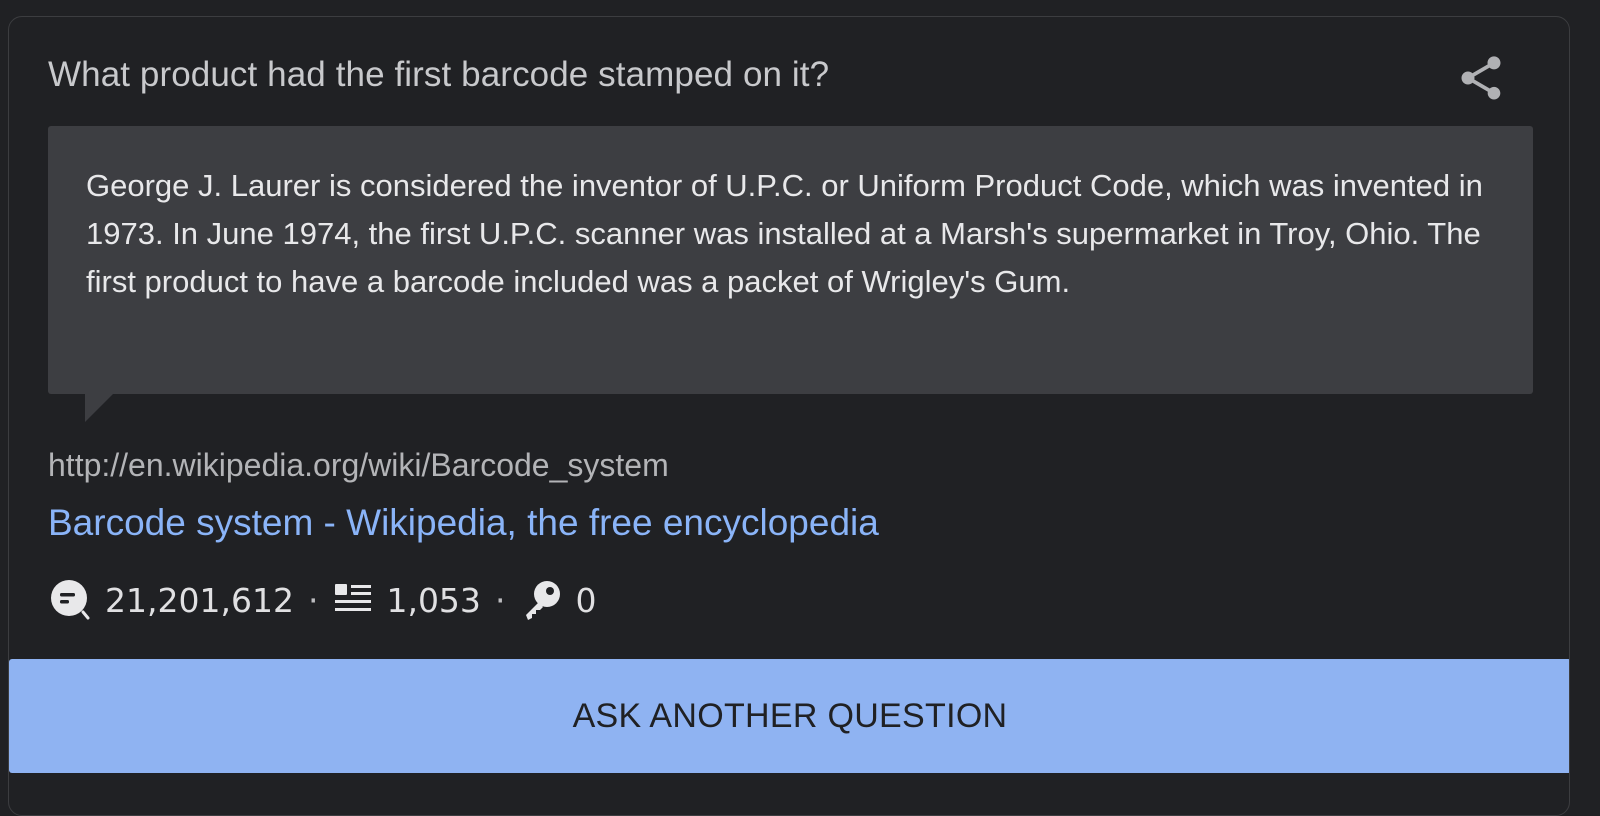 This screenshot has width=1600, height=816. Describe the element at coordinates (433, 600) in the screenshot. I see `articles-count: 1,053` at that location.